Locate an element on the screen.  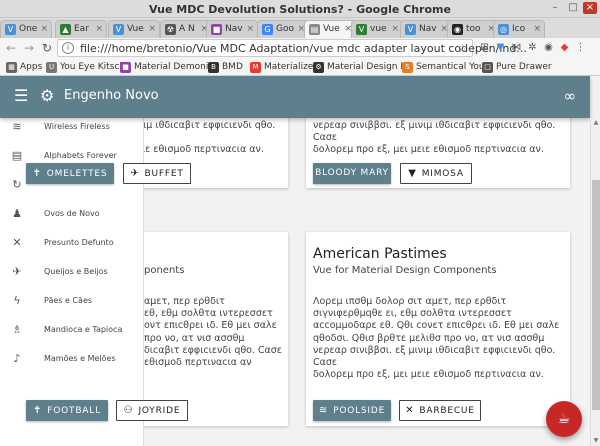
bookmark-item: M Materialize-o is located at coordinates (286, 67).